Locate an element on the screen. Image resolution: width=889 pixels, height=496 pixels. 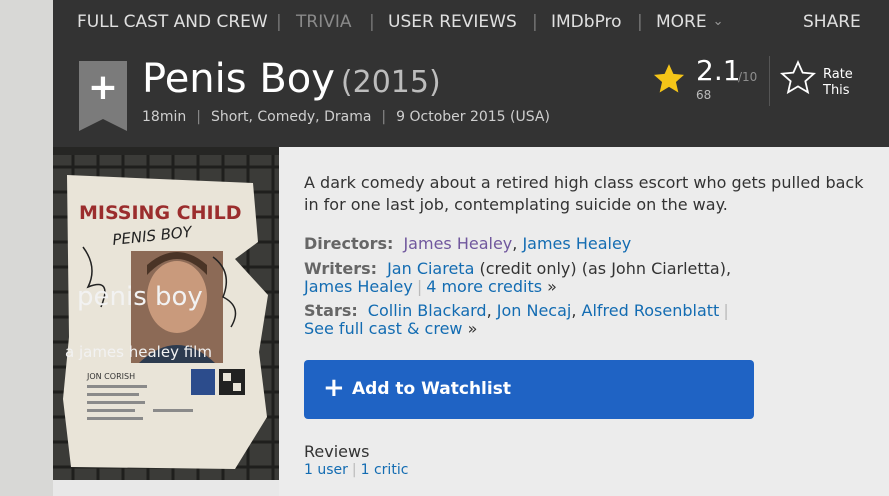
add-to-watchlist-button: + Add to Watchlist is located at coordinates (529, 389).